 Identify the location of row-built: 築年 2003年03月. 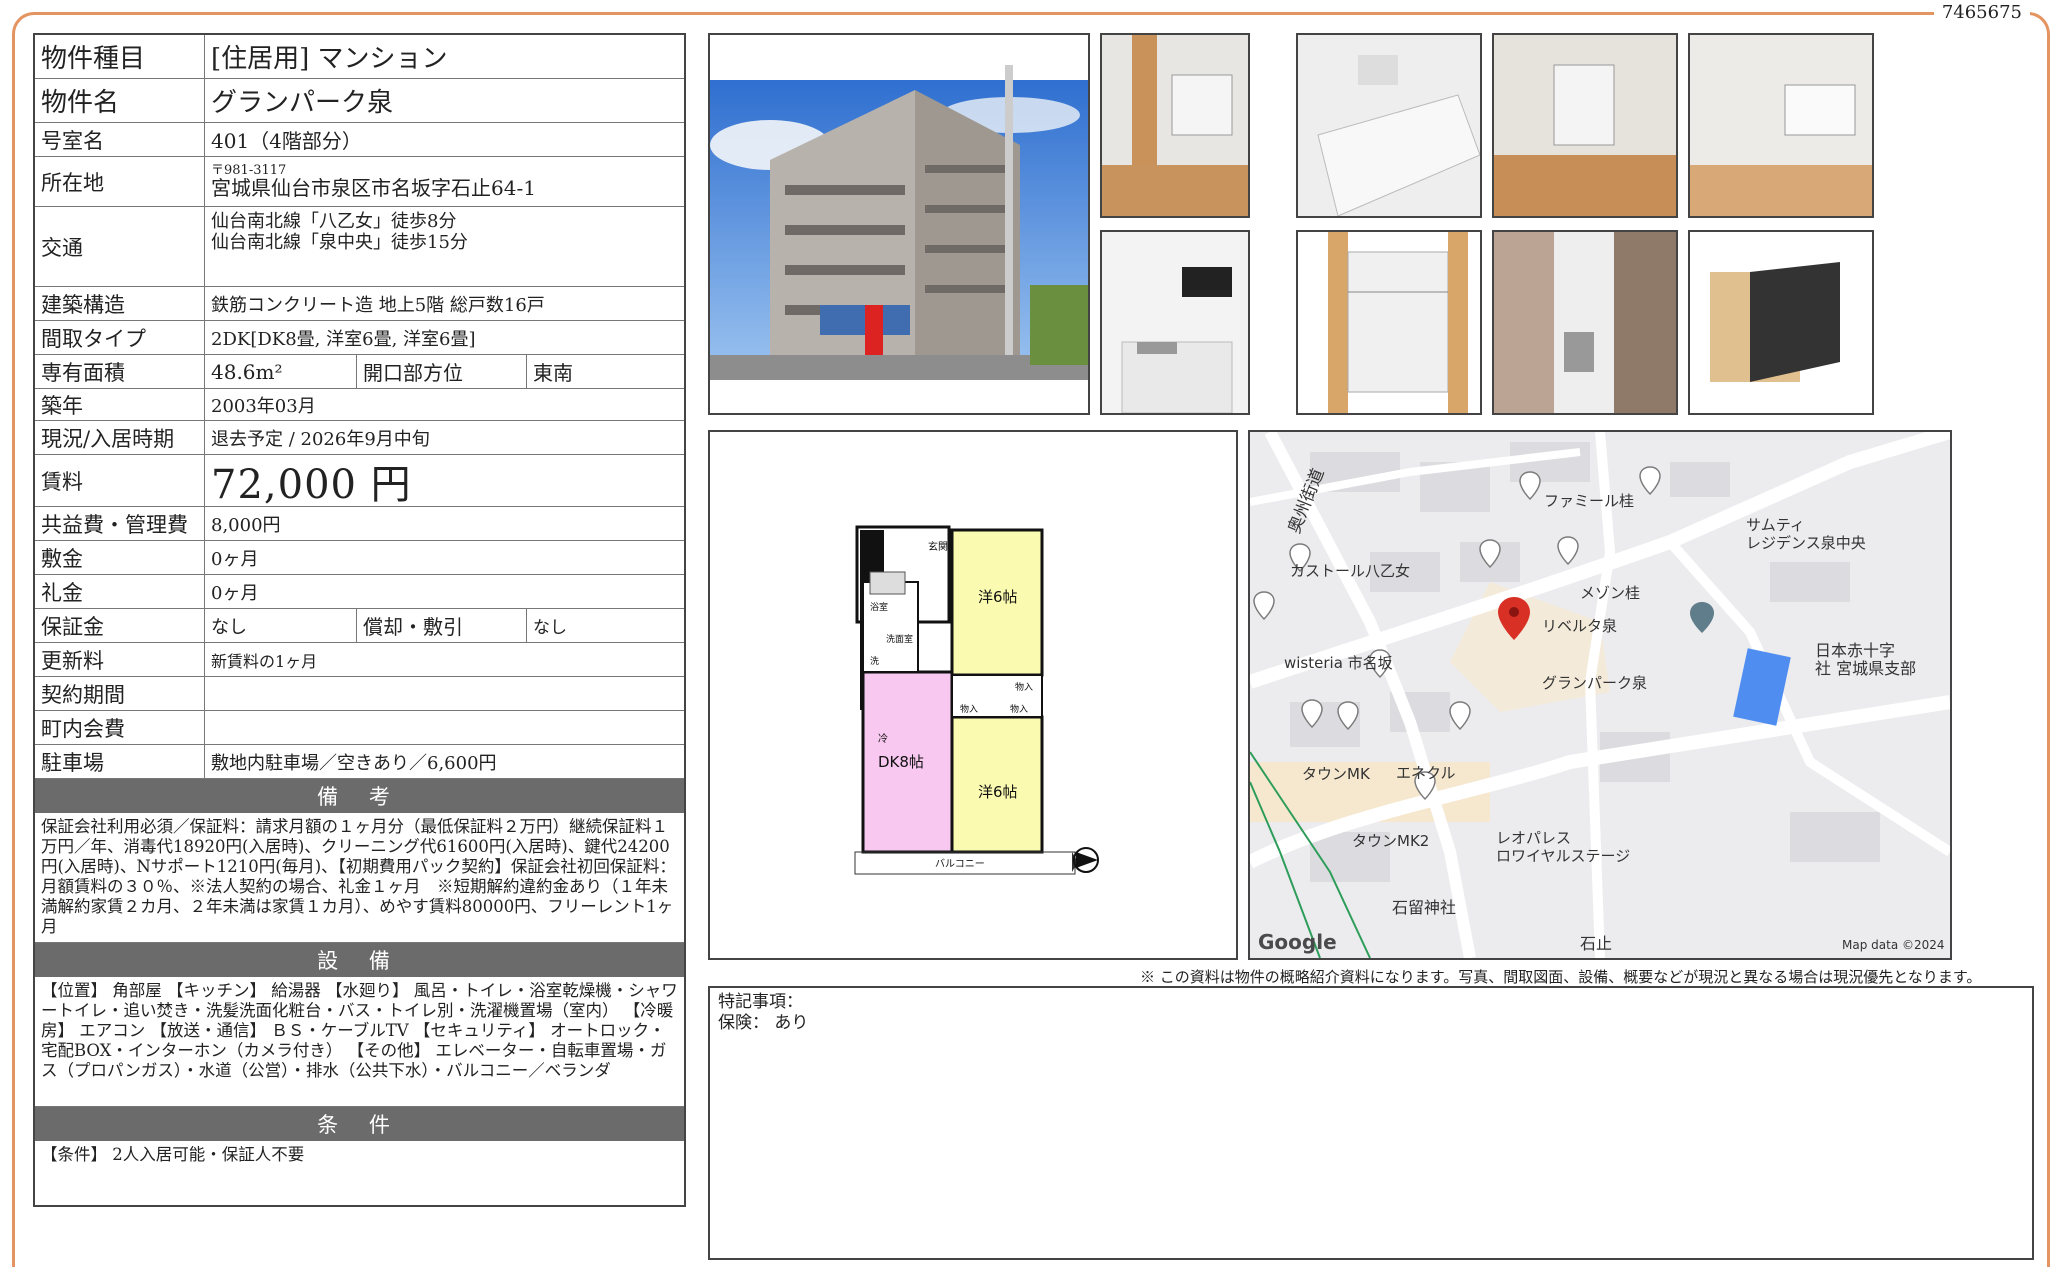
(359, 405).